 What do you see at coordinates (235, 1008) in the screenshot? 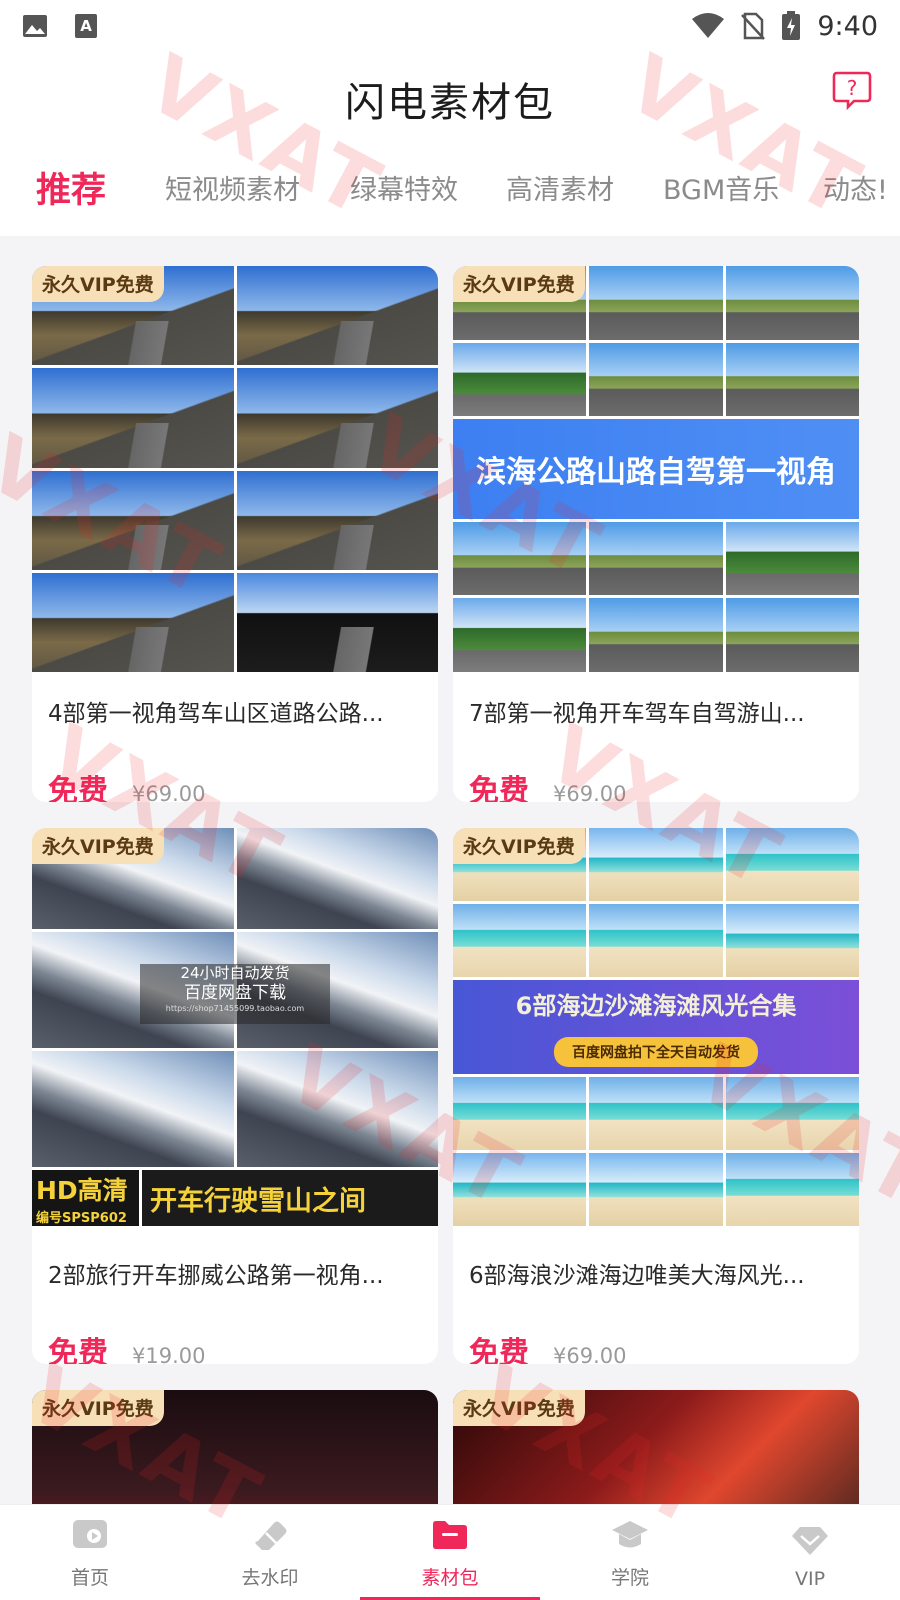
I see `overlay-line: https://shop71455099.taobao.com` at bounding box center [235, 1008].